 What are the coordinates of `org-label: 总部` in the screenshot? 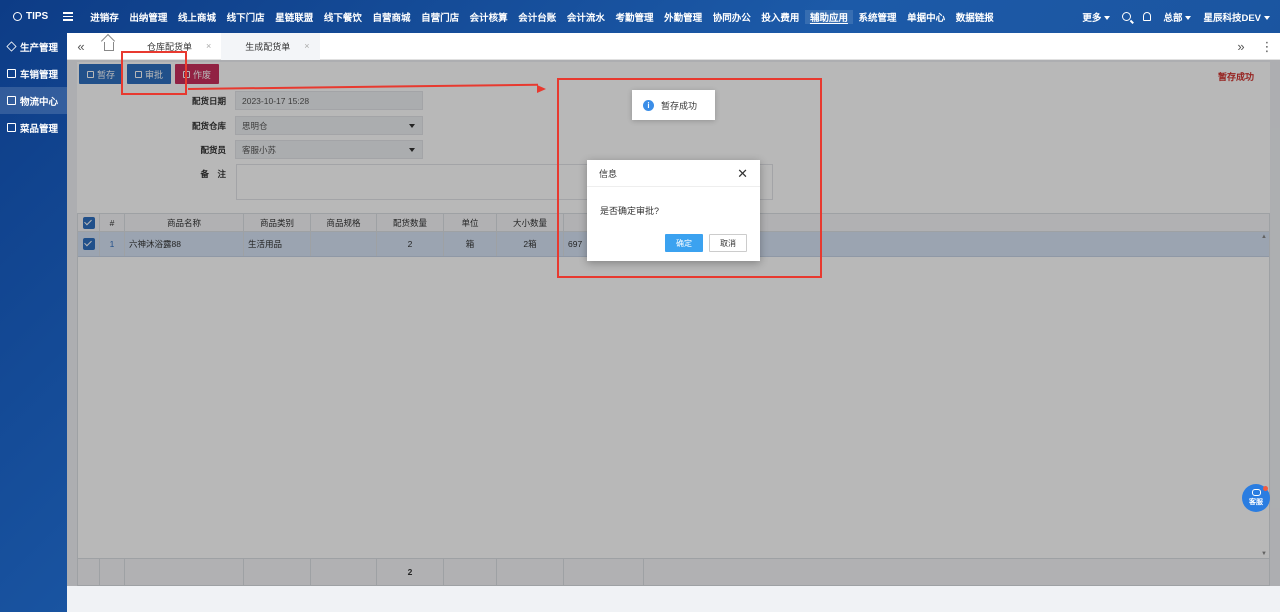 It's located at (1173, 18).